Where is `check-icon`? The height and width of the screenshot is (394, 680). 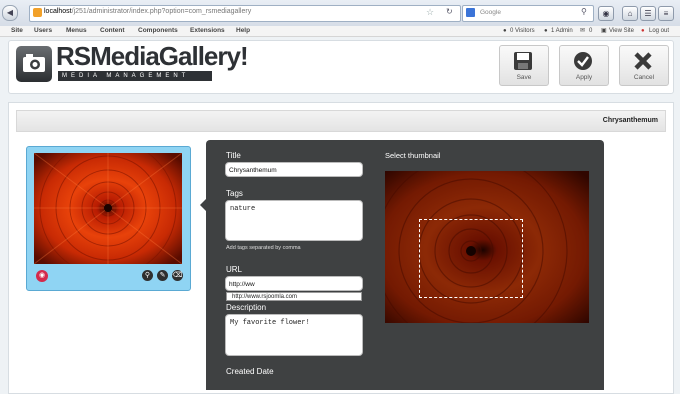
check-icon is located at coordinates (583, 61).